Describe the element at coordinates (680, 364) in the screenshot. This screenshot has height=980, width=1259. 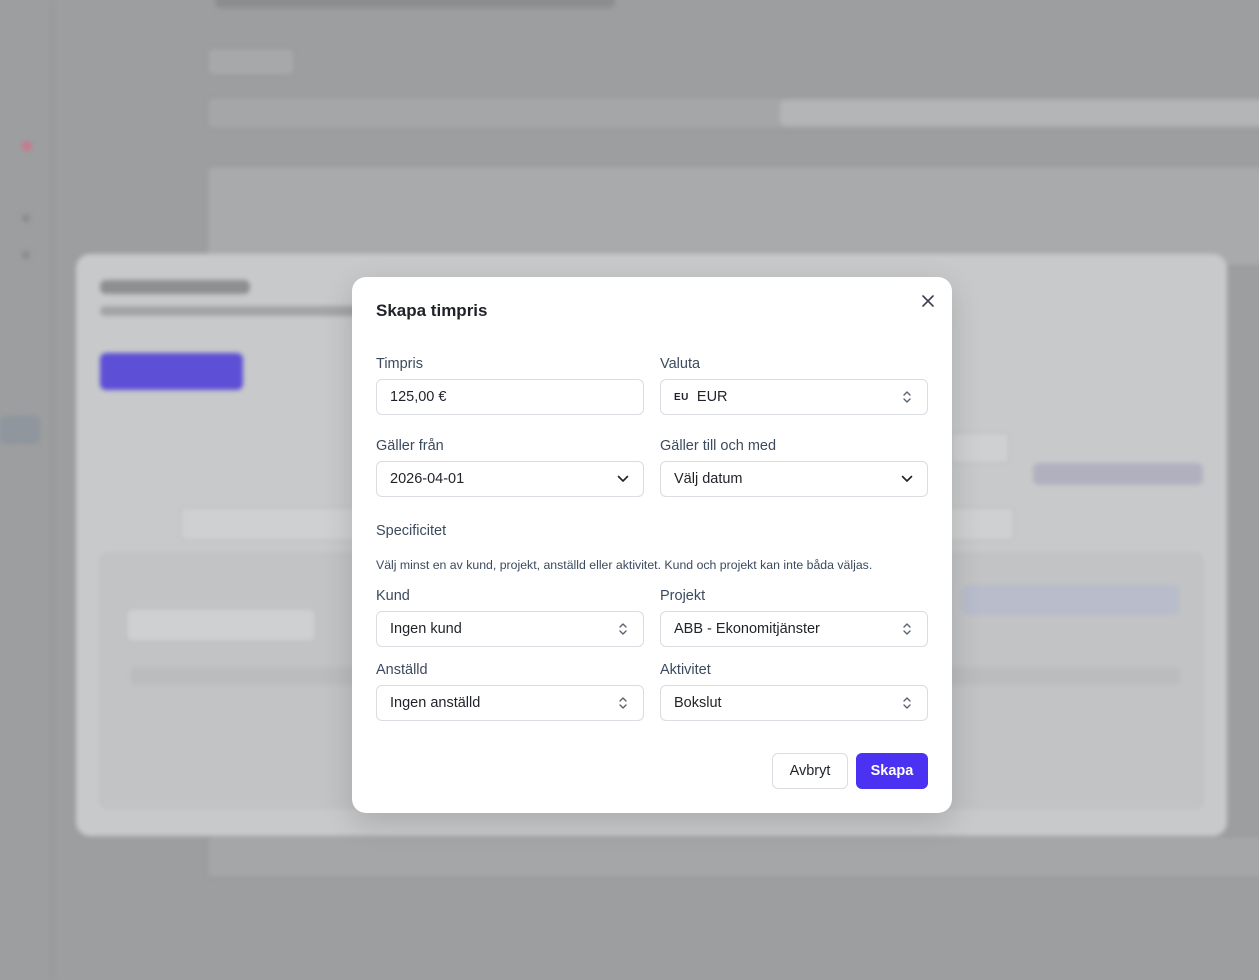
I see `currency-label: Valuta` at that location.